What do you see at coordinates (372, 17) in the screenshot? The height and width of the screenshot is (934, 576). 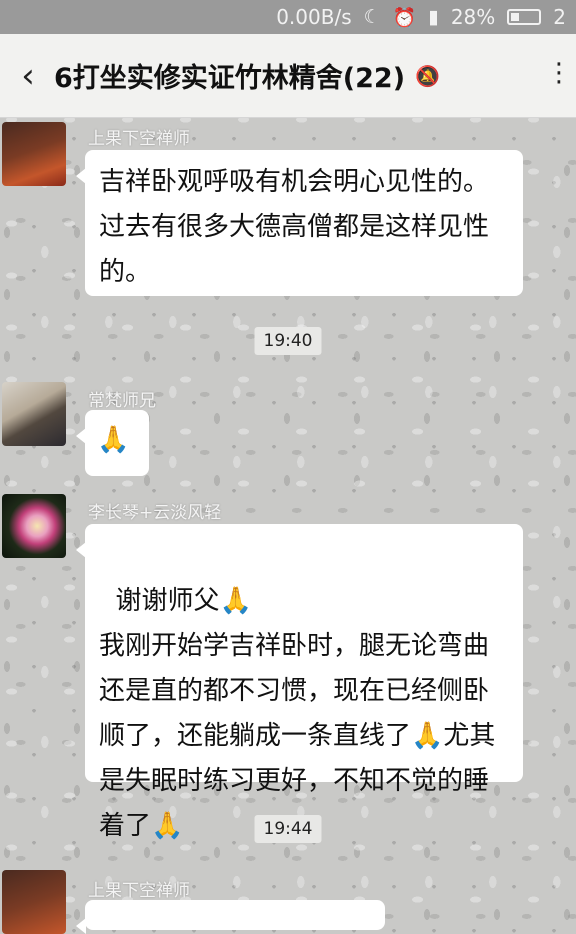 I see `moon-icon: ☾` at bounding box center [372, 17].